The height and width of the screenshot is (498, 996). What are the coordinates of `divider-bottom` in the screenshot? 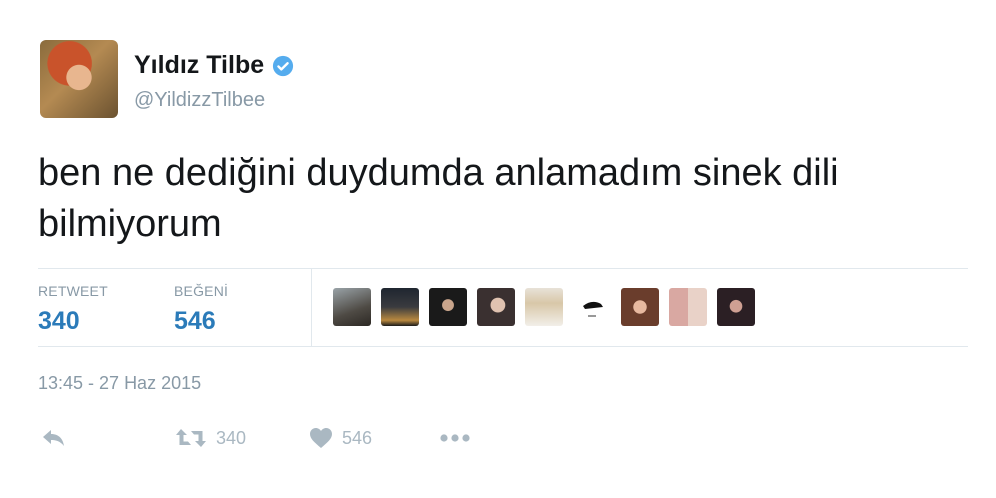 It's located at (503, 346).